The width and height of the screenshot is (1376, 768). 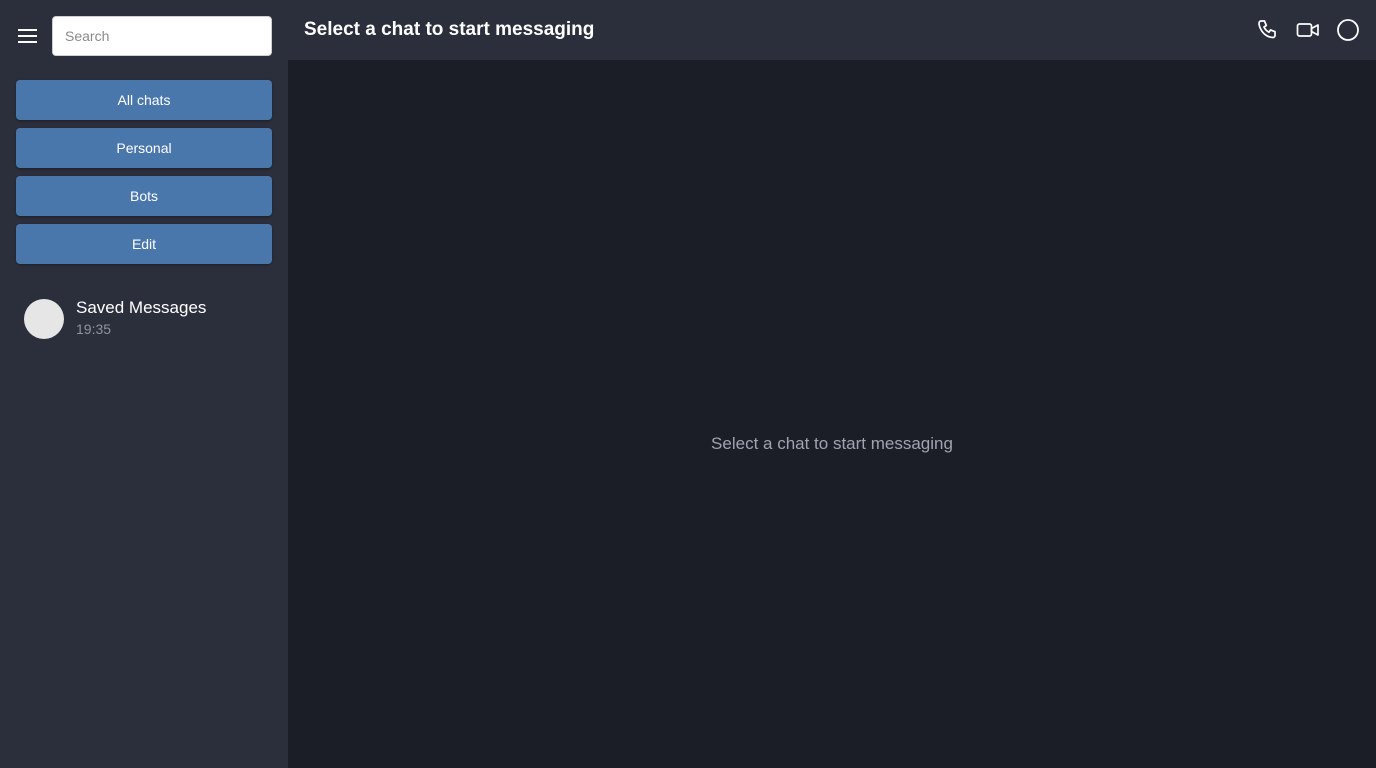 I want to click on folder-all-chats-button: All chats, so click(x=144, y=100).